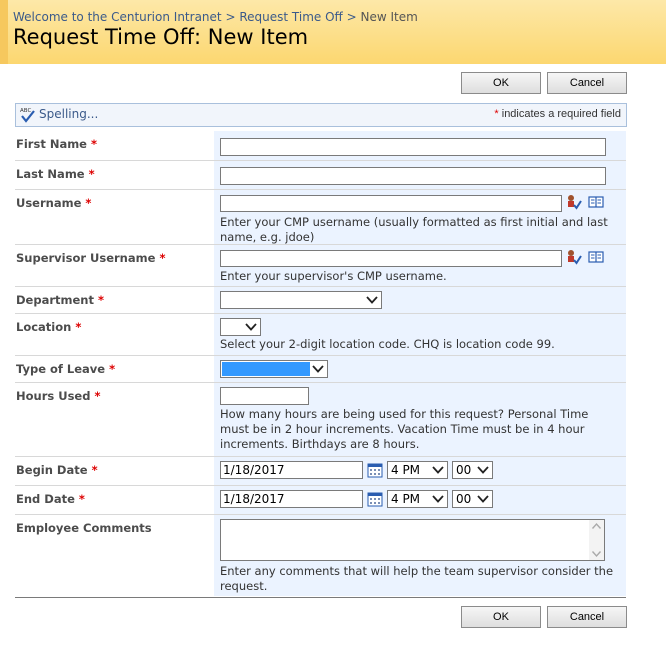 This screenshot has width=666, height=664. Describe the element at coordinates (117, 17) in the screenshot. I see `breadcrumb-site-link: Welcome to the Centurion Intranet` at that location.